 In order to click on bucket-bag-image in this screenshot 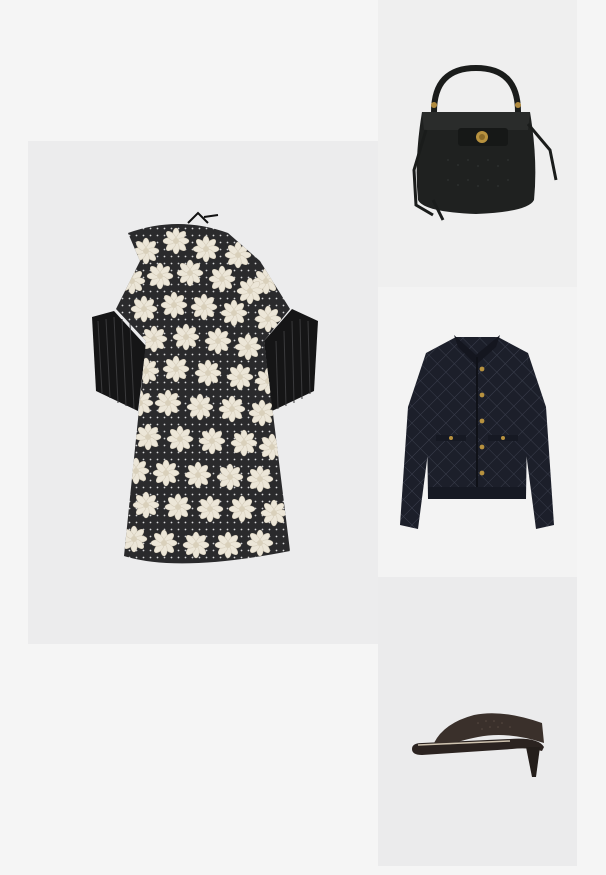, I will do `click(485, 142)`.